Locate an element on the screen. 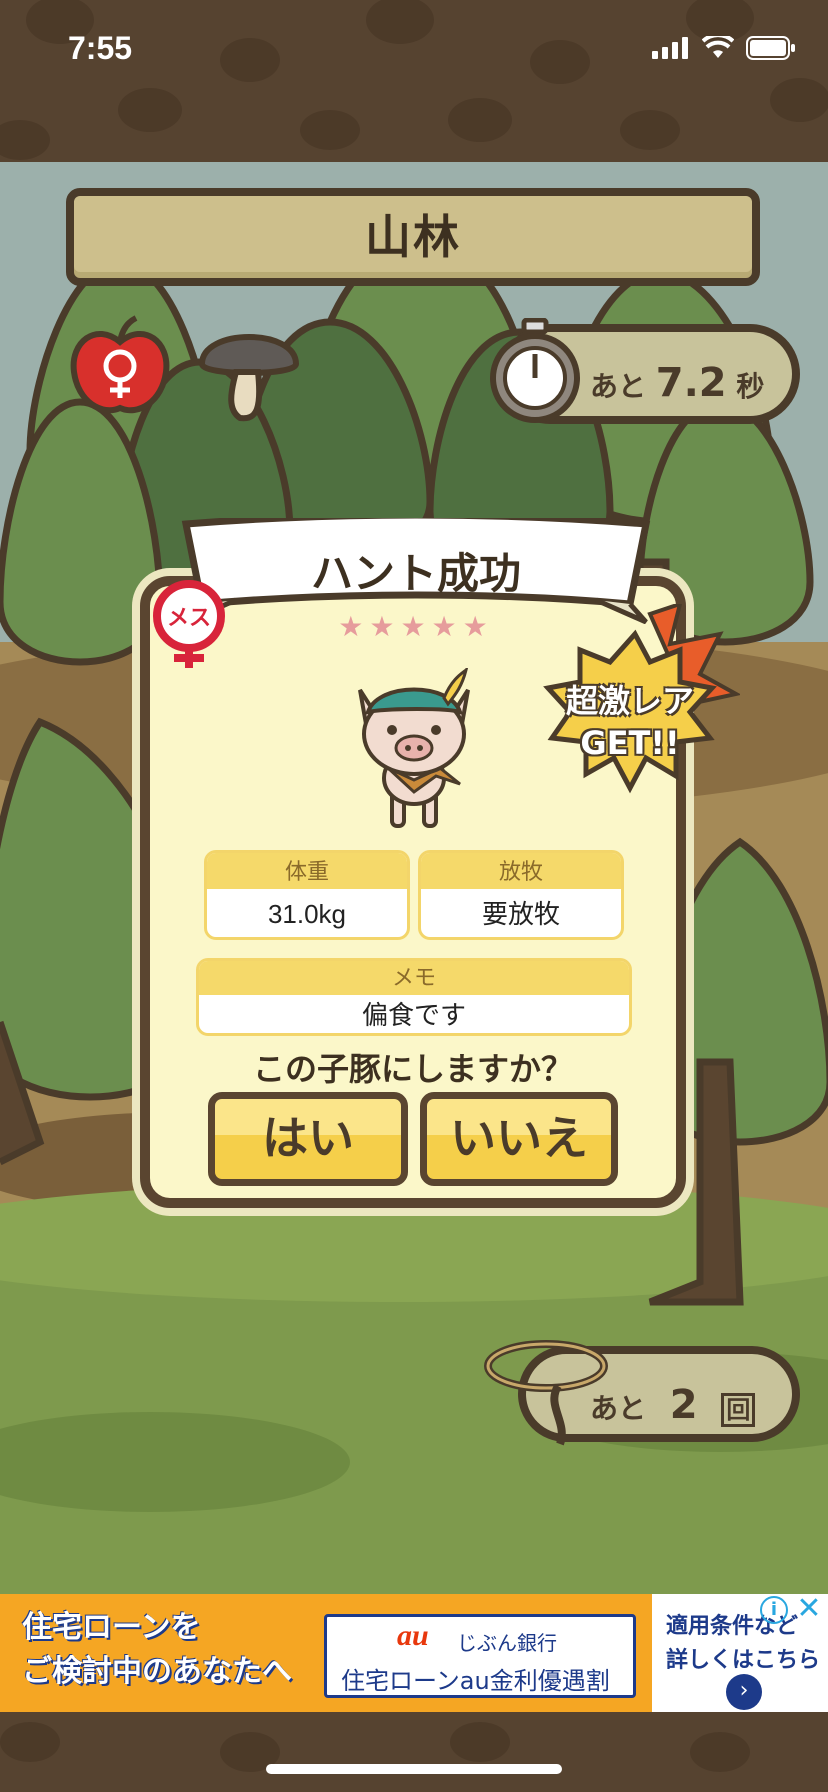 The height and width of the screenshot is (1792, 828). ad-close-icon: ✕ is located at coordinates (809, 1609).